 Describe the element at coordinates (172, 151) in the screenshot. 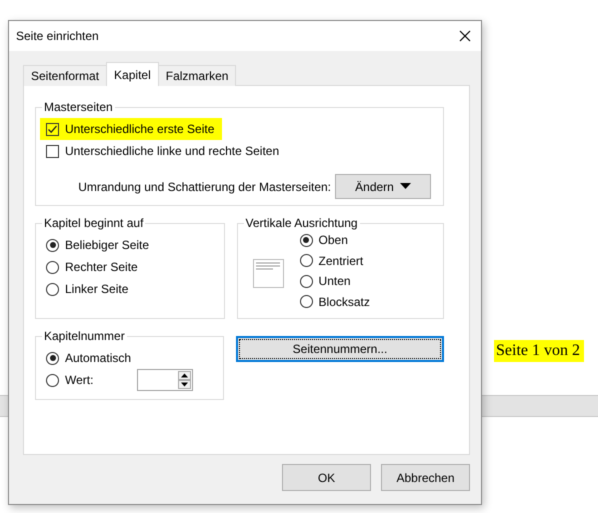

I see `checkbox-label: Unterschiedliche linke und rechte Seiten` at that location.